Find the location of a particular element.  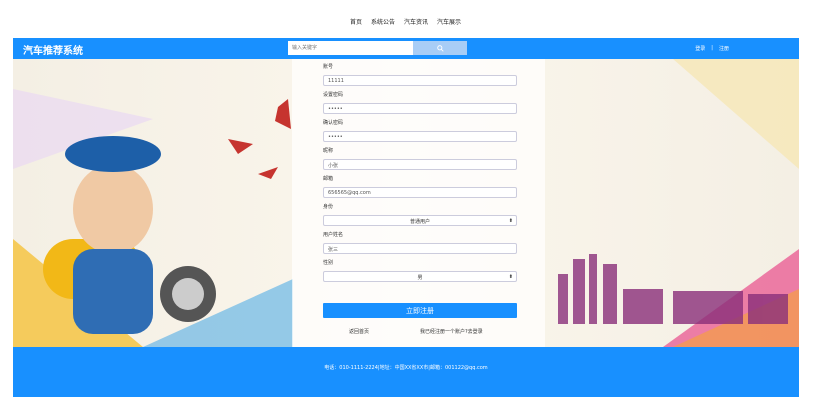

gender-value: 男 is located at coordinates (420, 278).